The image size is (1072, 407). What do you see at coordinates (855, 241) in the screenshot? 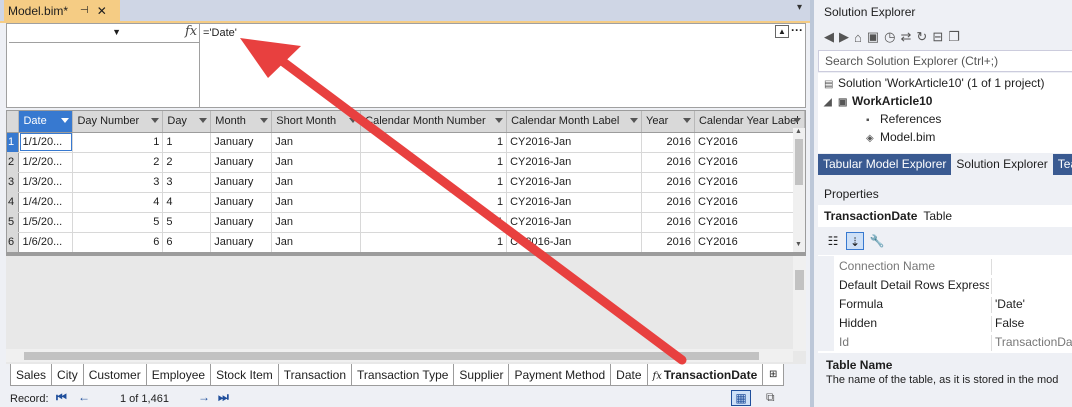
I see `alphabetical-icon: ⇣` at bounding box center [855, 241].